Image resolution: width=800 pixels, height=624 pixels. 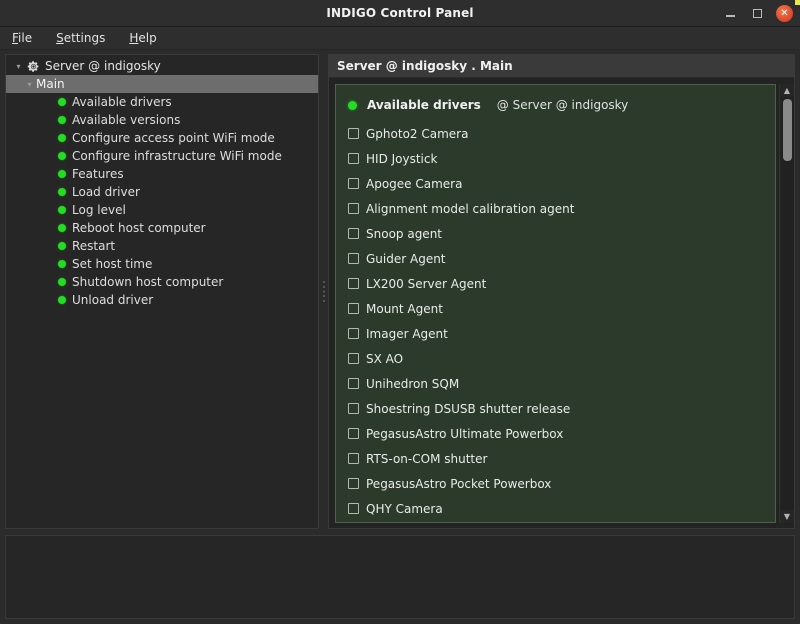 I want to click on driver-row: Snoop agent, so click(x=556, y=233).